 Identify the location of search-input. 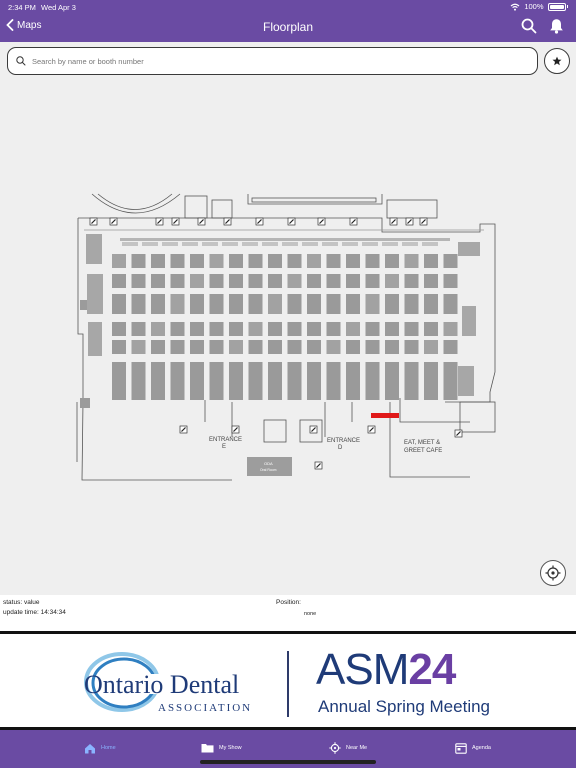
(272, 61).